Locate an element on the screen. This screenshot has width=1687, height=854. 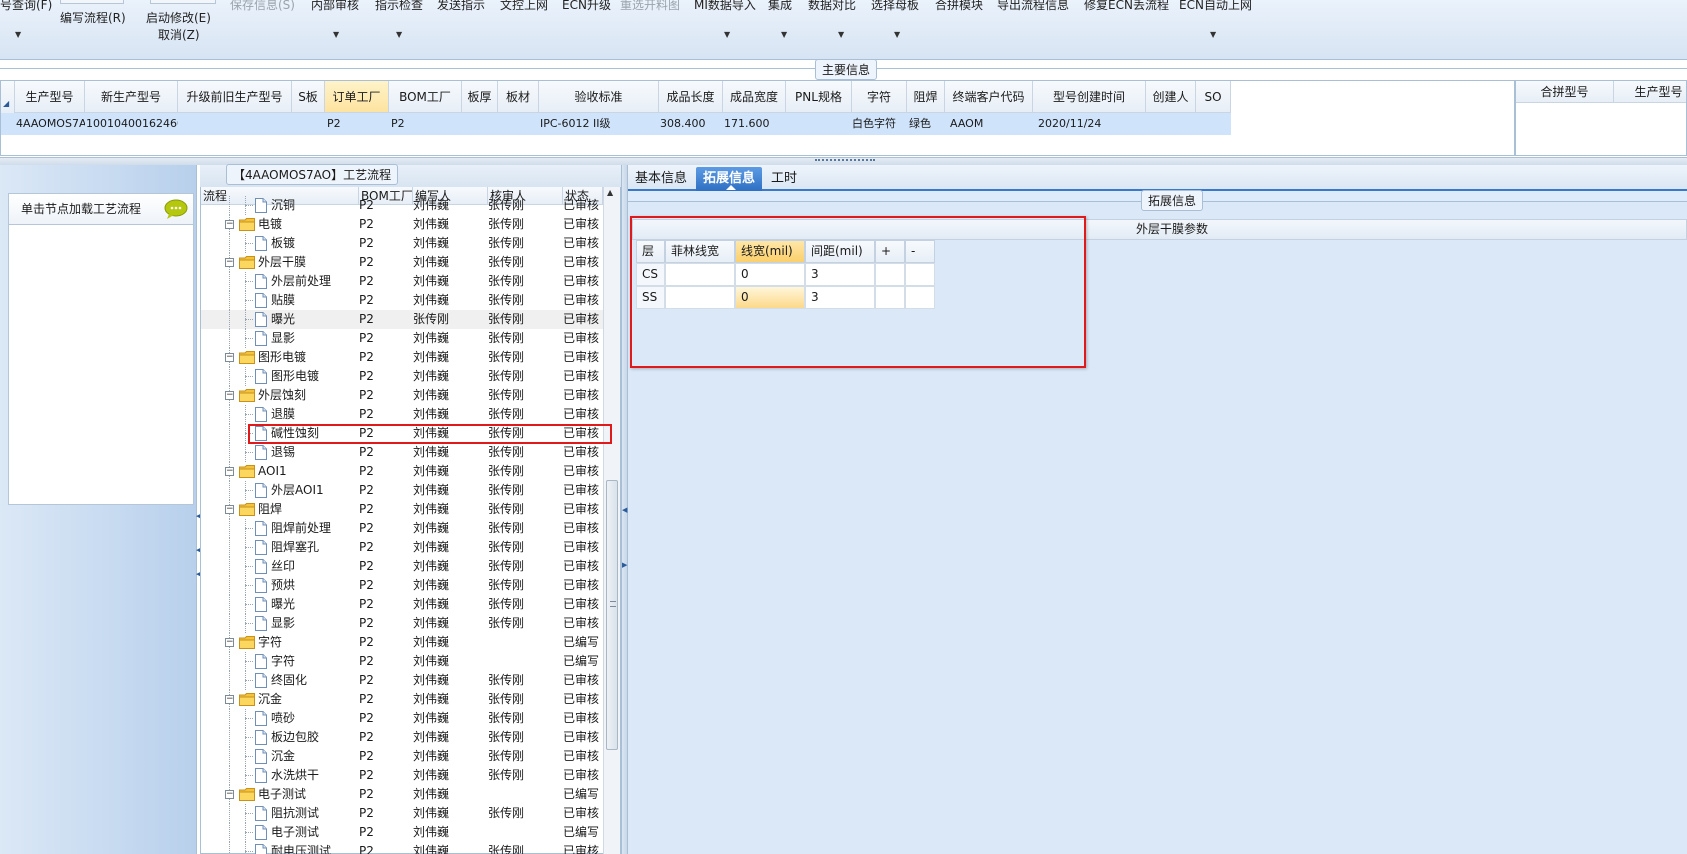
tree-row: 沉铜 P2 刘伟巍 张传刚 已审核 is located at coordinates (402, 205).